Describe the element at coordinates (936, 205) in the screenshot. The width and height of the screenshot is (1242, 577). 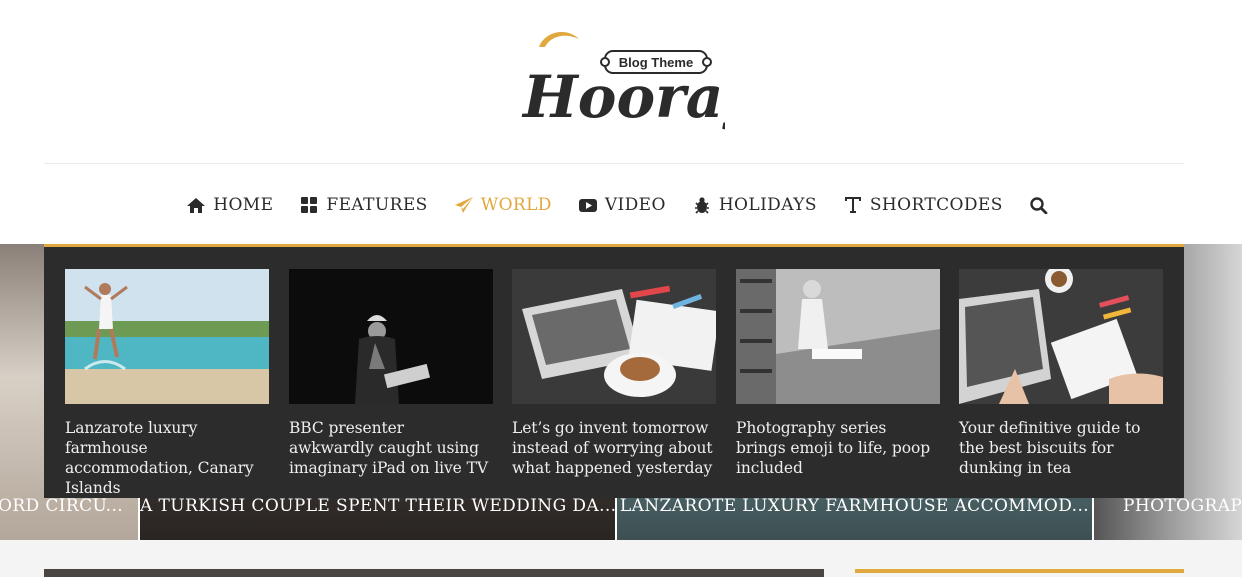
I see `nav-item-label: SHORTCODES` at that location.